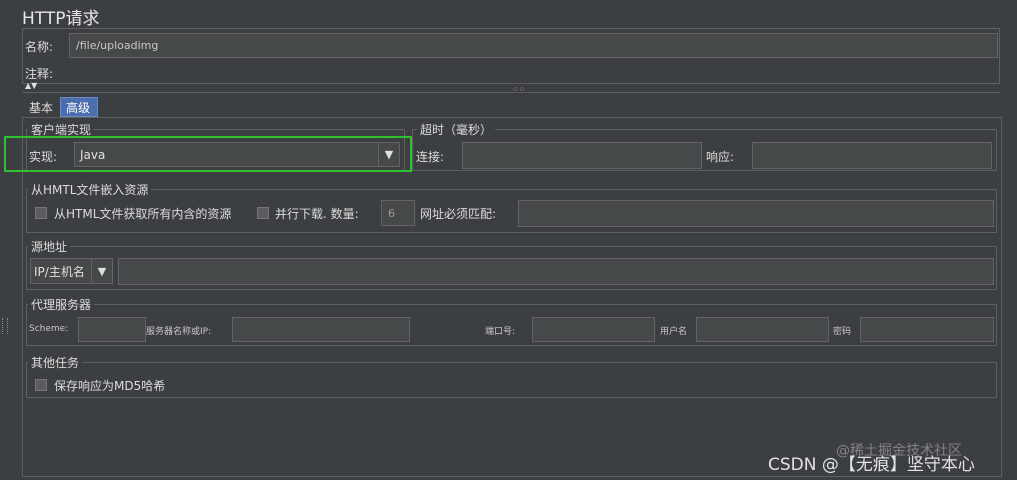 The width and height of the screenshot is (1017, 480). I want to click on other-tasks-legend: 其他任务, so click(55, 362).